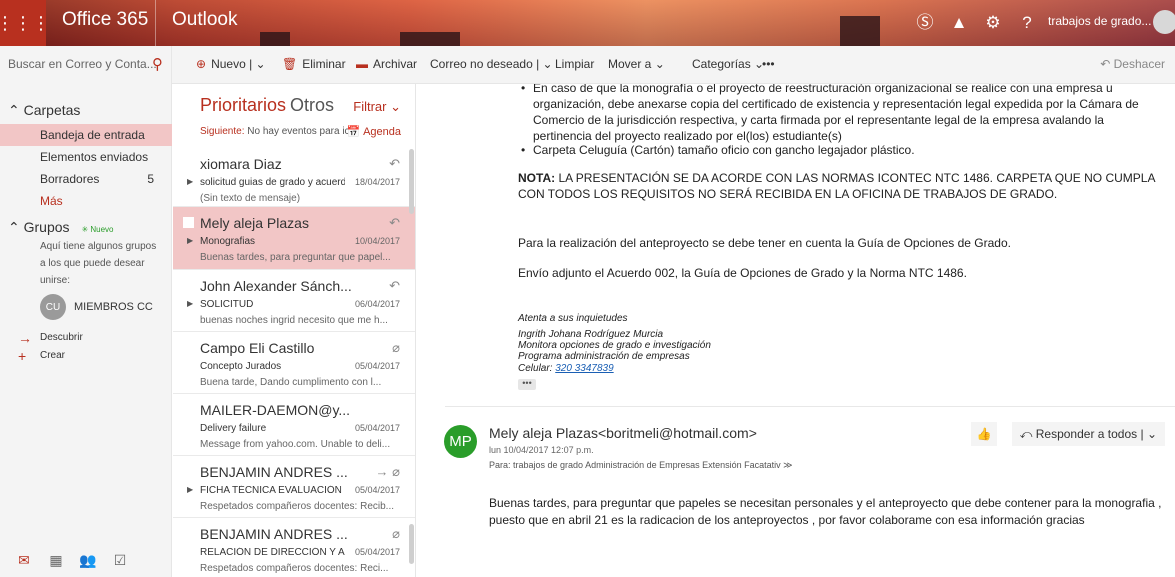  What do you see at coordinates (1164, 22) in the screenshot?
I see `avatar` at bounding box center [1164, 22].